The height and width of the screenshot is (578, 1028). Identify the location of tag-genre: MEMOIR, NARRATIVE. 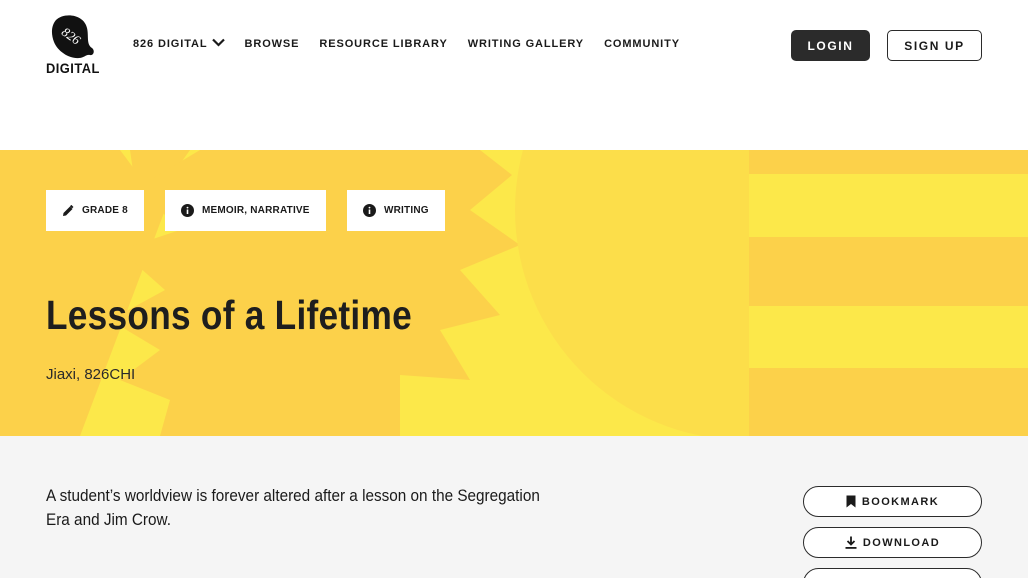
(245, 210).